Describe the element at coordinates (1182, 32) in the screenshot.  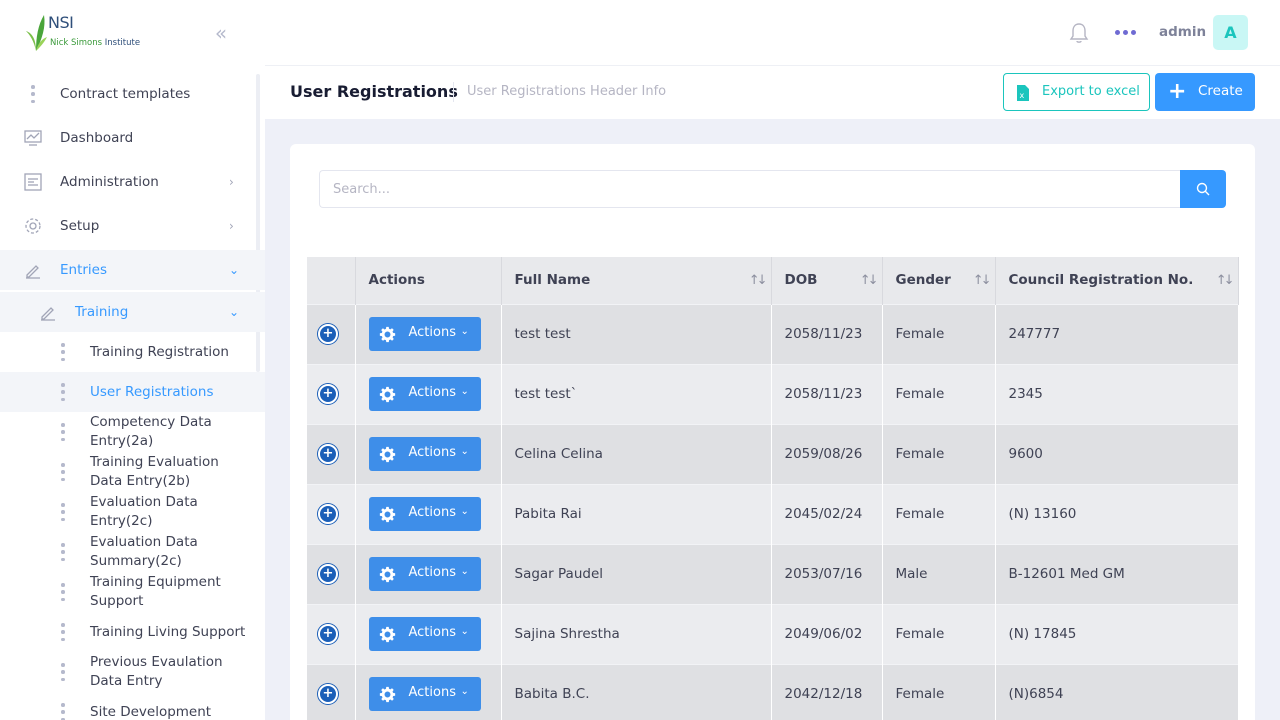
I see `username: admin` at that location.